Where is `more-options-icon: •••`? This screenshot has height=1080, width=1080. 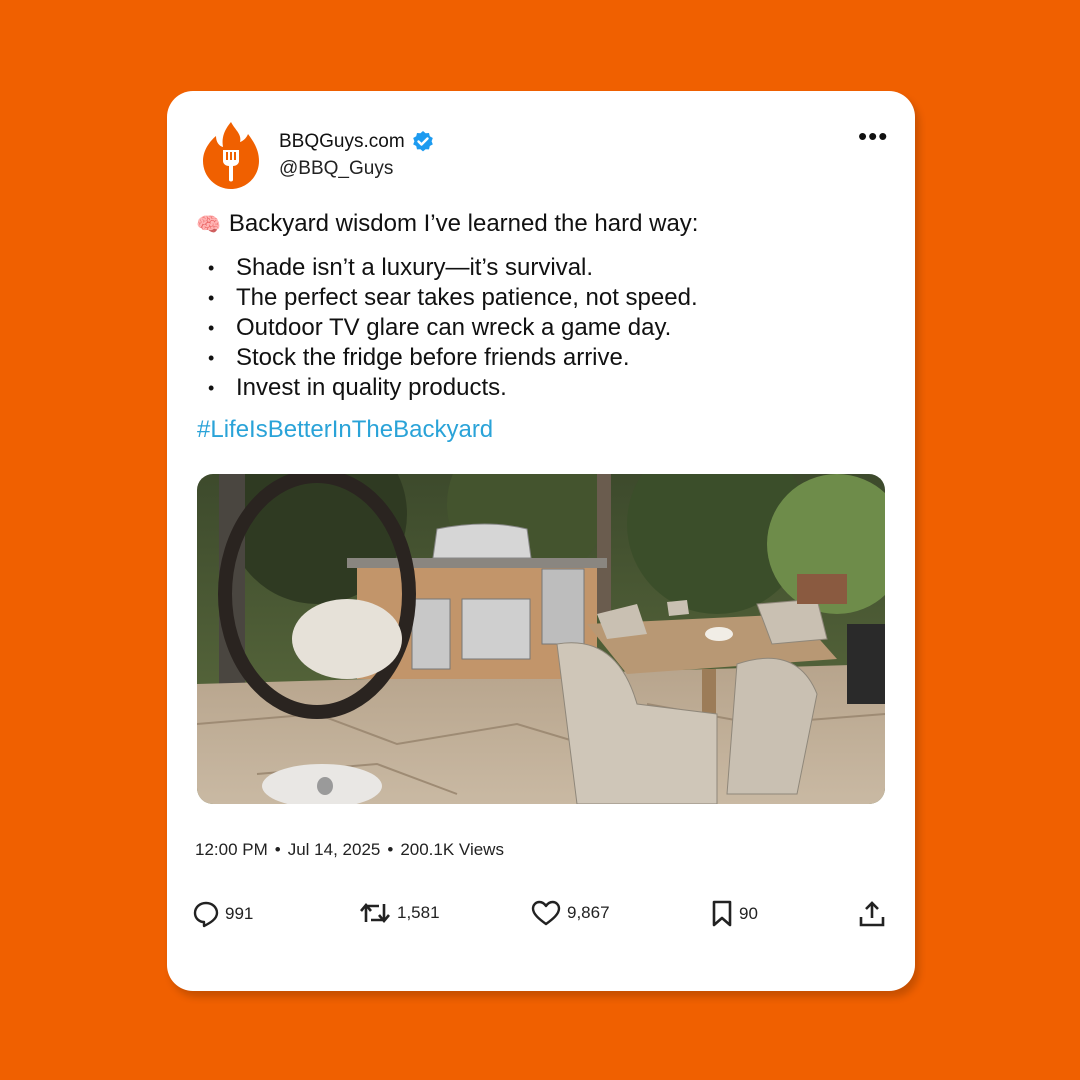 more-options-icon: ••• is located at coordinates (873, 136).